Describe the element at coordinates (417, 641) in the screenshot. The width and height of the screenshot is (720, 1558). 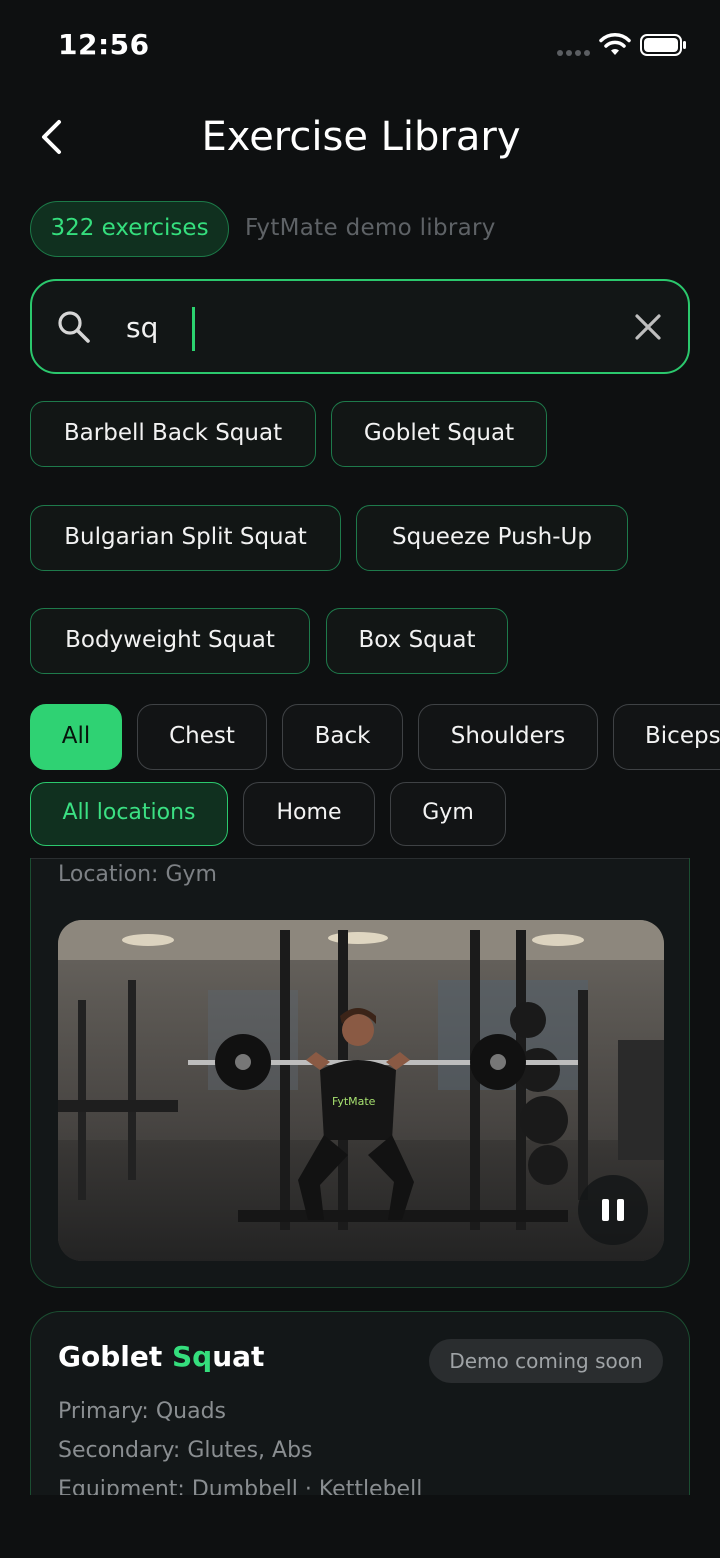
I see `suggestion-box-squat: Box Squat` at that location.